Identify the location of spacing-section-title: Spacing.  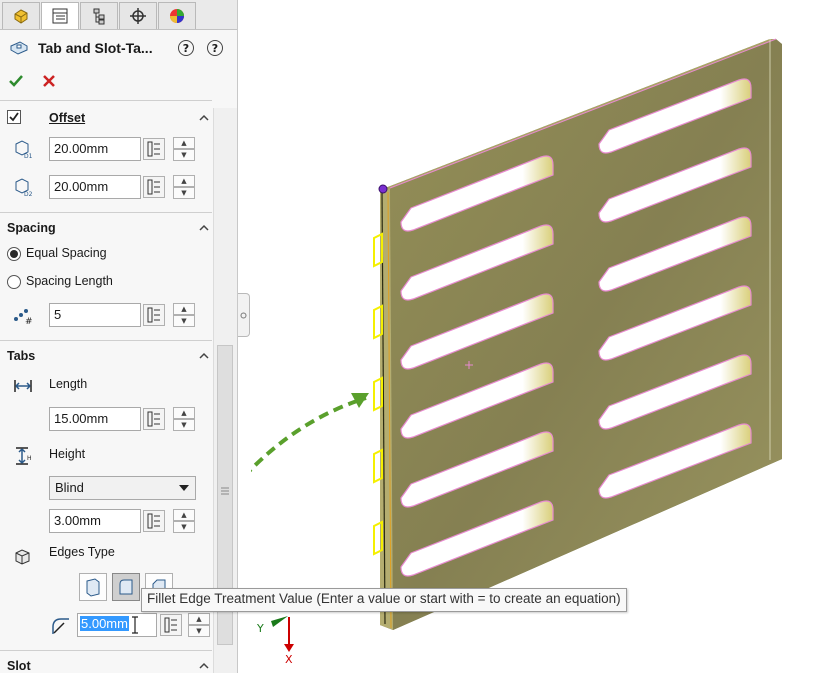
(31, 228).